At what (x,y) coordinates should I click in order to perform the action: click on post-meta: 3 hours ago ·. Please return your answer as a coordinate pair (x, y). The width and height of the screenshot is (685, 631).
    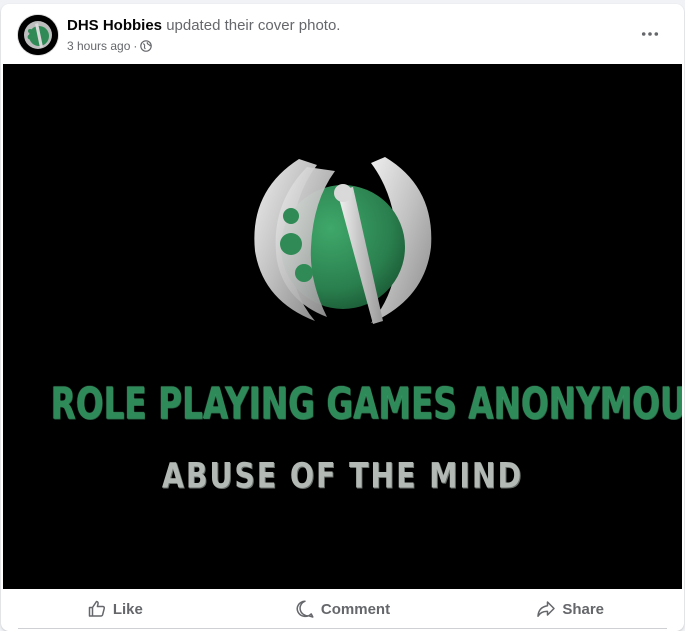
    Looking at the image, I should click on (110, 46).